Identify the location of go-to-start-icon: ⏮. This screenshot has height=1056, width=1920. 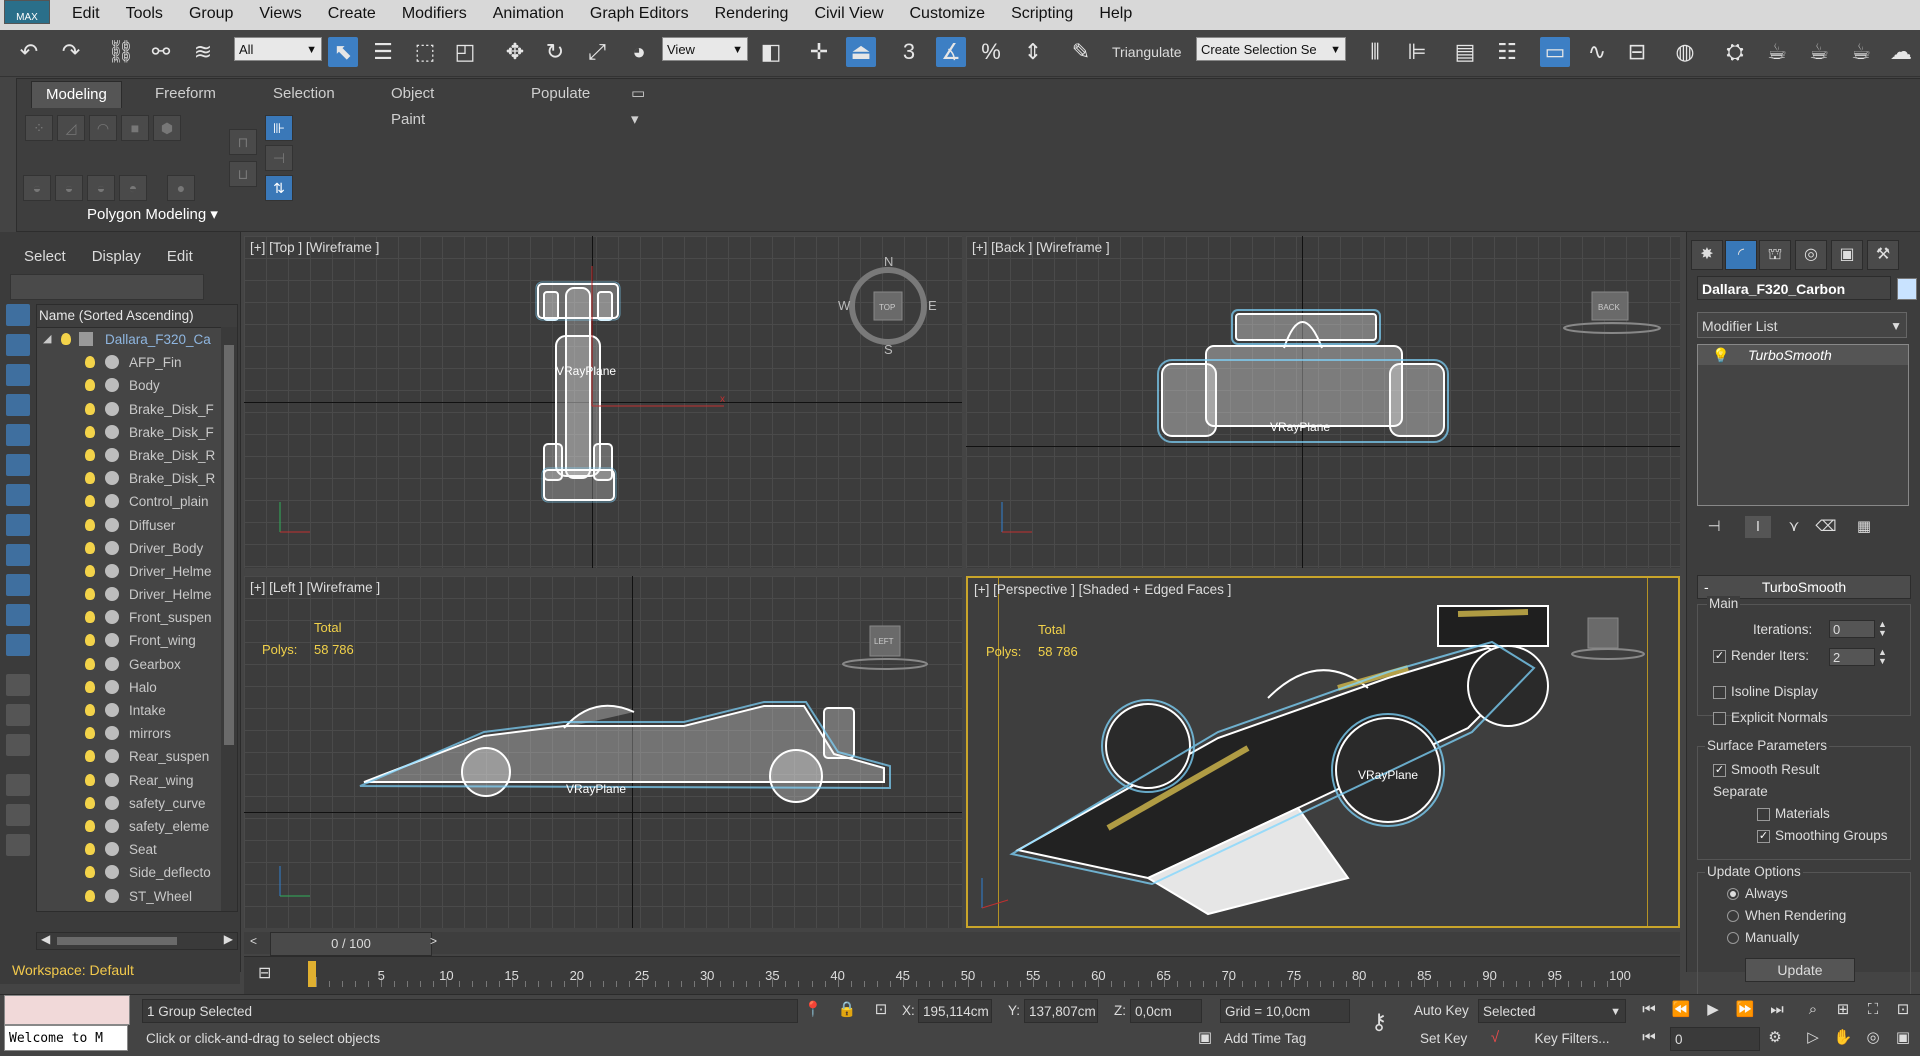
(1649, 1010).